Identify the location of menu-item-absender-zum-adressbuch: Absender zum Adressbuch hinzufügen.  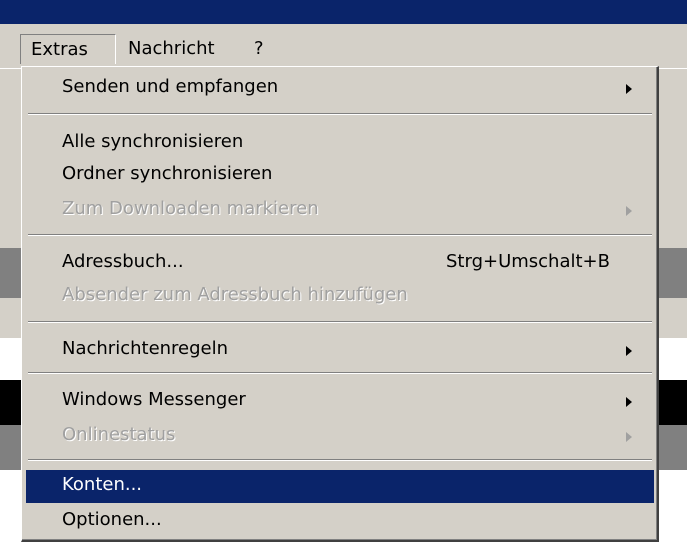
(340, 296).